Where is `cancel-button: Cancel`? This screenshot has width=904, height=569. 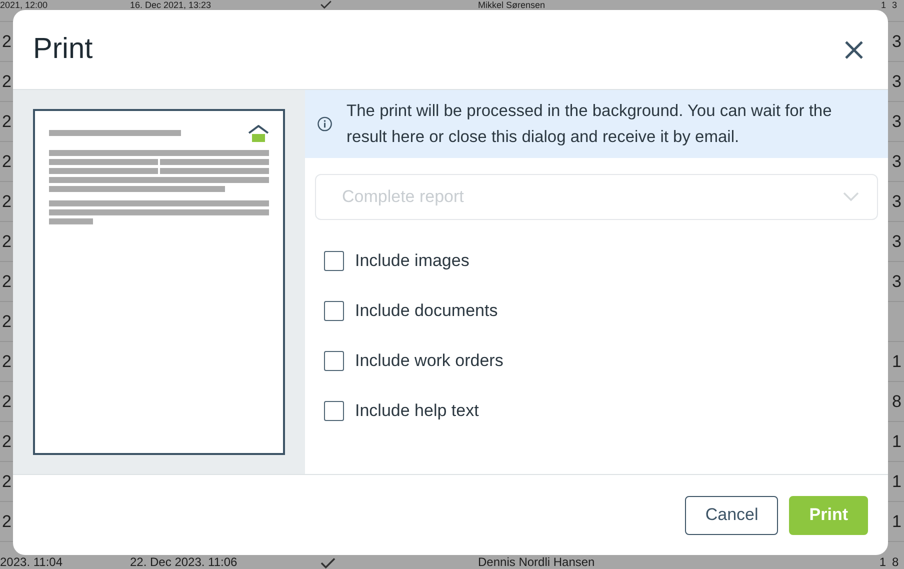
cancel-button: Cancel is located at coordinates (731, 515).